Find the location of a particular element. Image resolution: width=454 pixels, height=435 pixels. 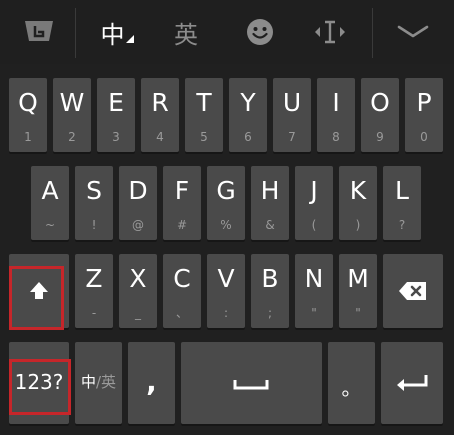

language-switch-key: 中/英 is located at coordinates (98, 383).